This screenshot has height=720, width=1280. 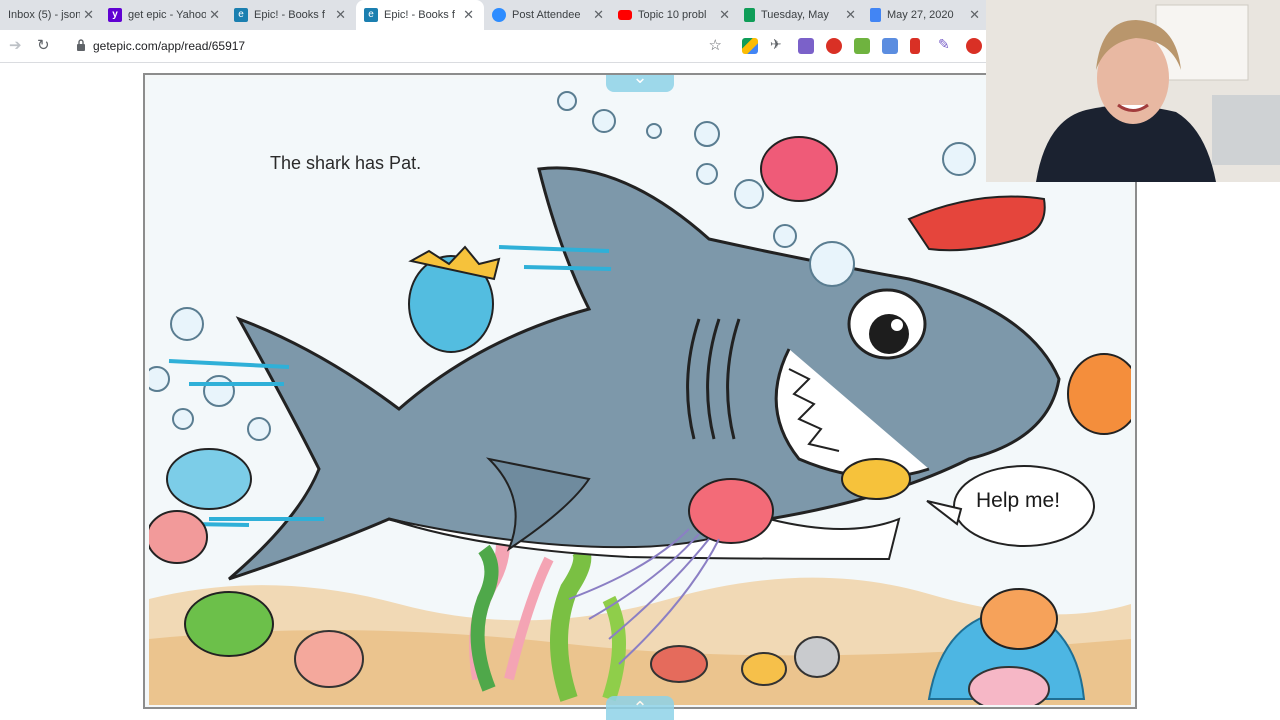 I want to click on tab-epic-active: e Epic! - Books f ✕, so click(x=420, y=15).